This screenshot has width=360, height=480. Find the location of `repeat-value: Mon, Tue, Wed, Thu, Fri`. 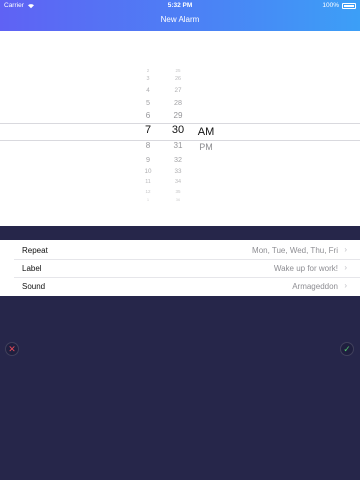

repeat-value: Mon, Tue, Wed, Thu, Fri is located at coordinates (295, 250).